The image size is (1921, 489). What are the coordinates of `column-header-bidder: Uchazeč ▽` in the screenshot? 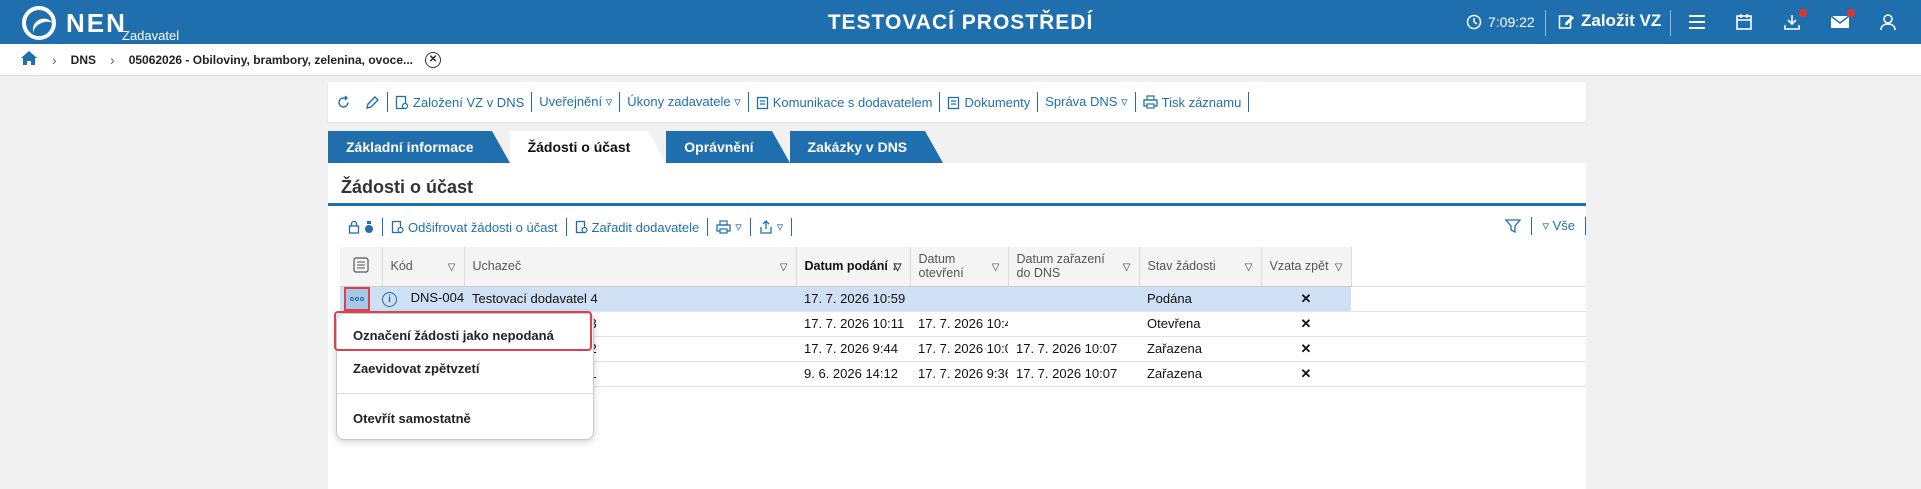 It's located at (630, 267).